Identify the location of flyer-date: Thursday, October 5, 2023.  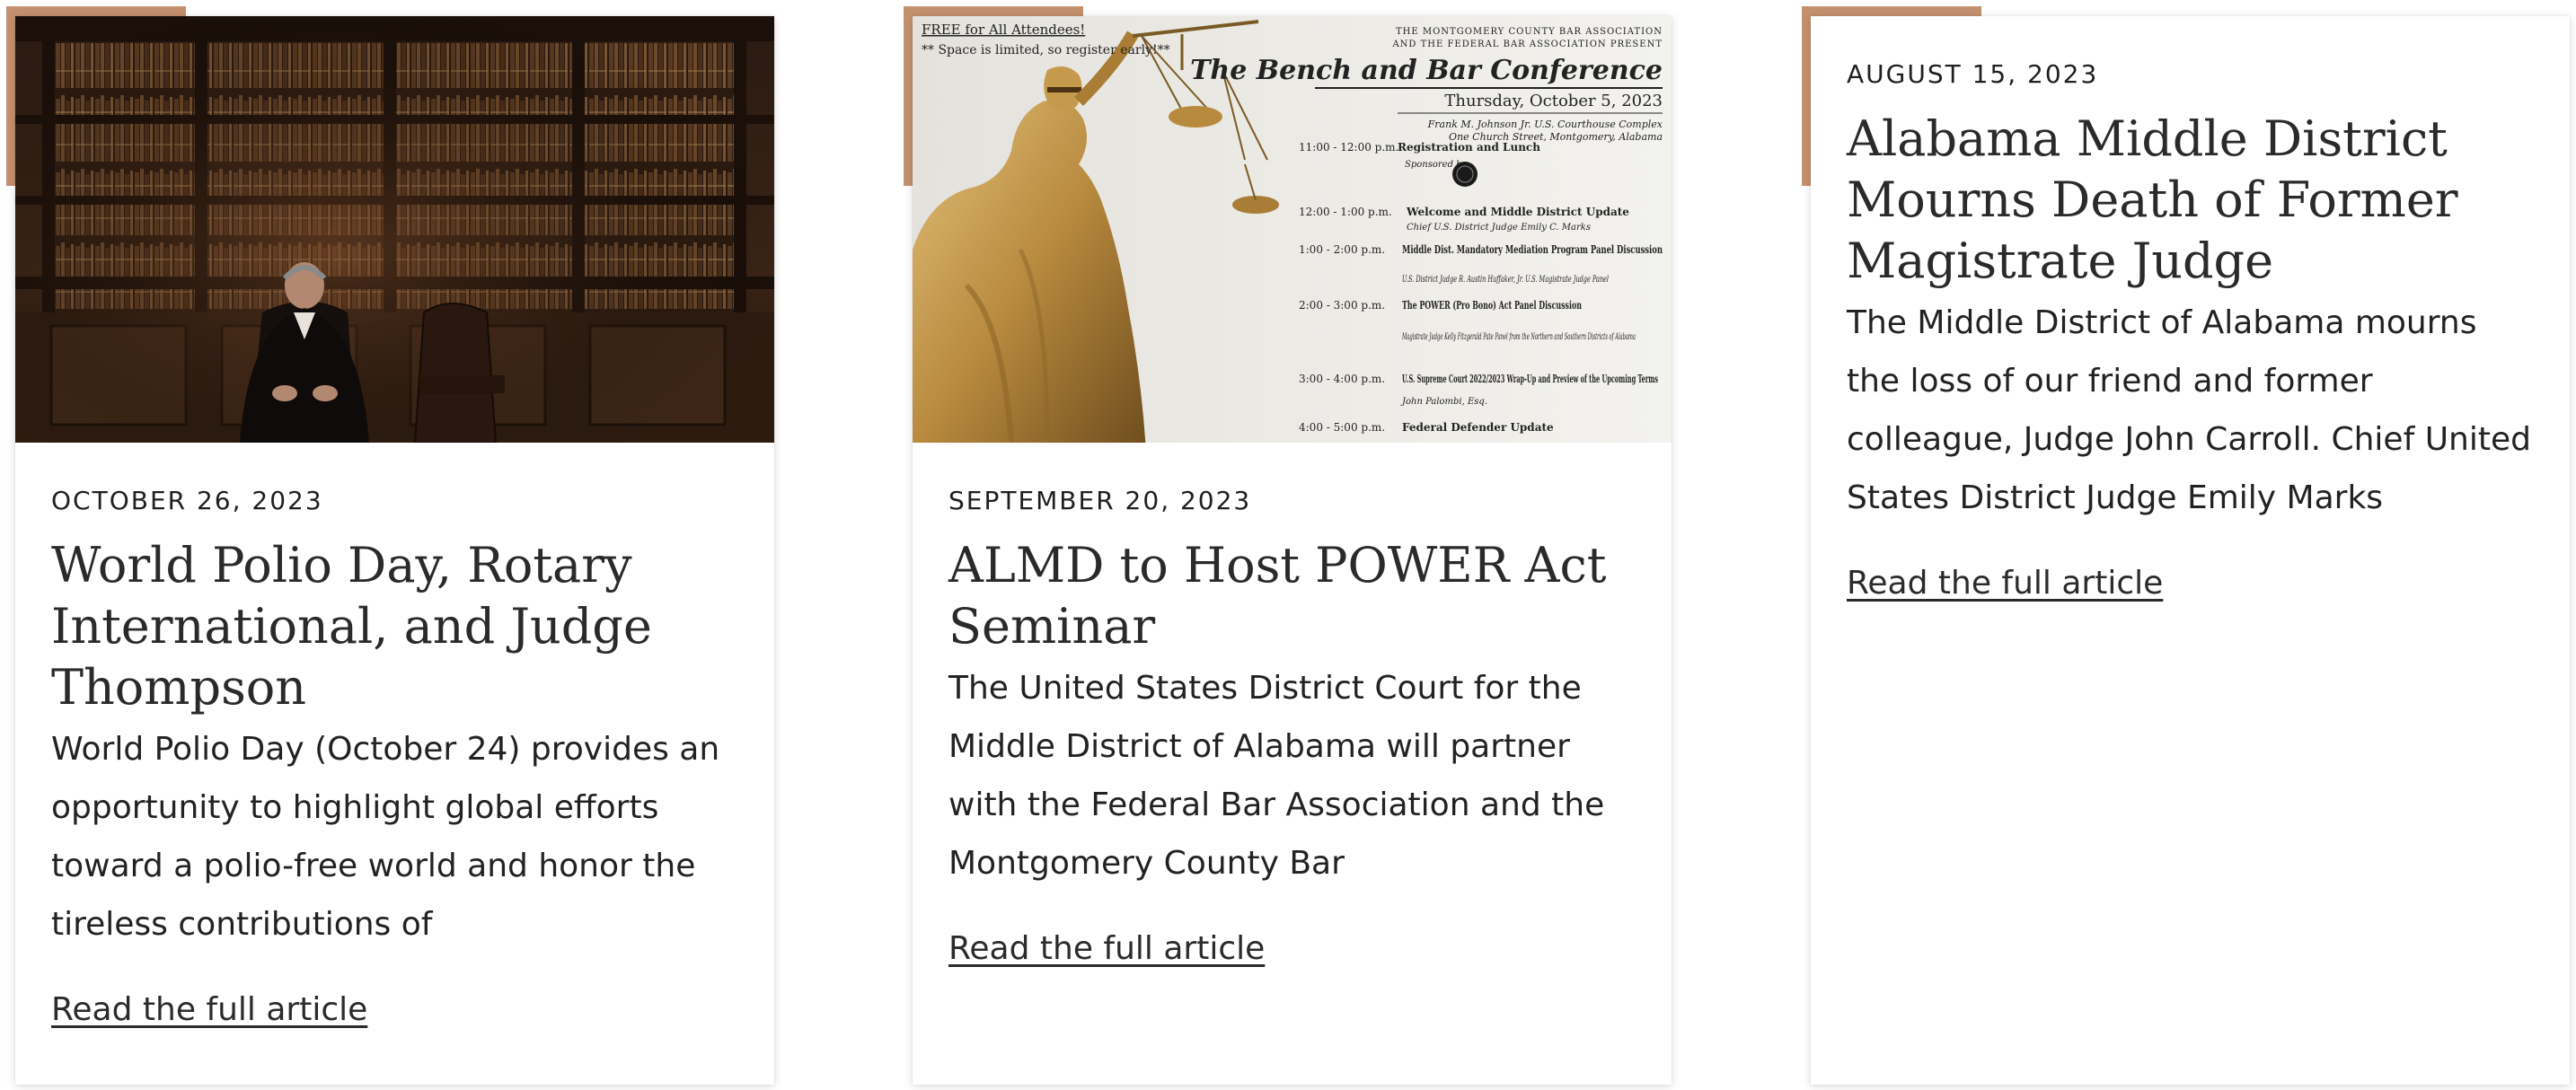
(1553, 101).